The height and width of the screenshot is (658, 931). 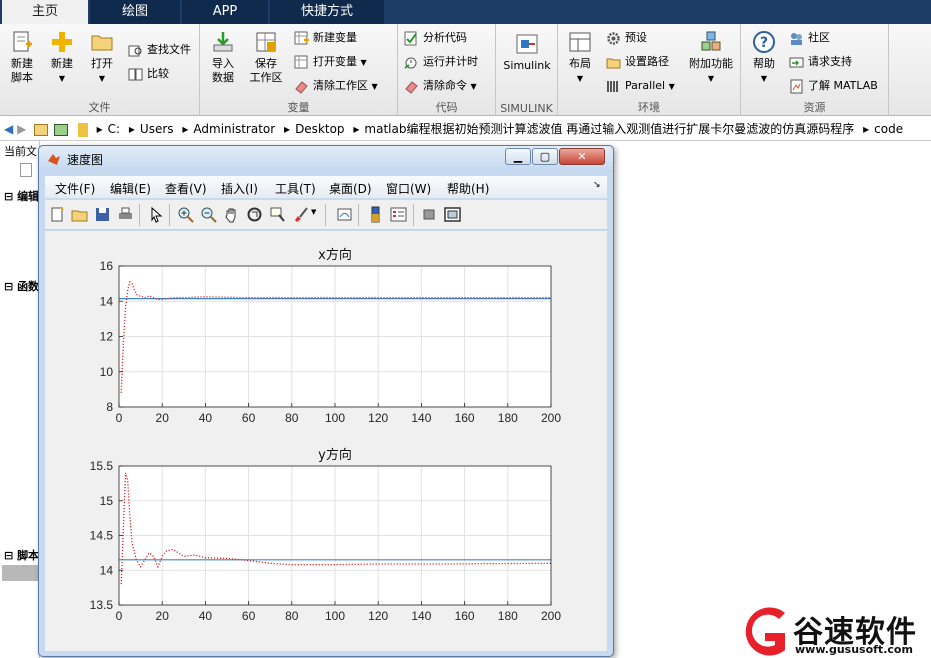 What do you see at coordinates (580, 42) in the screenshot?
I see `layout-icon` at bounding box center [580, 42].